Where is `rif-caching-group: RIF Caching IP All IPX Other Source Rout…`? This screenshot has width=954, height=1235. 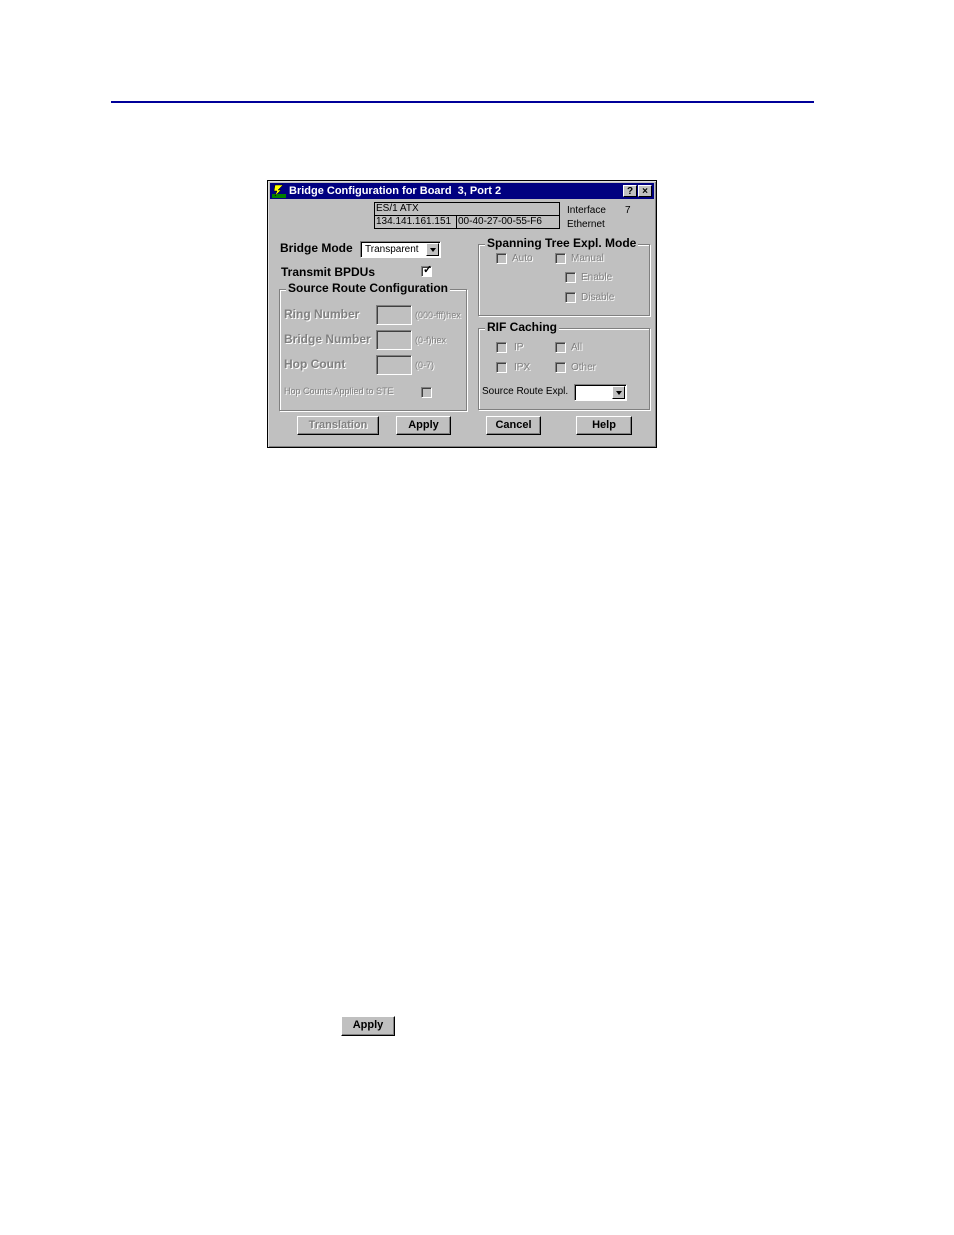 rif-caching-group: RIF Caching IP All IPX Other Source Rout… is located at coordinates (564, 365).